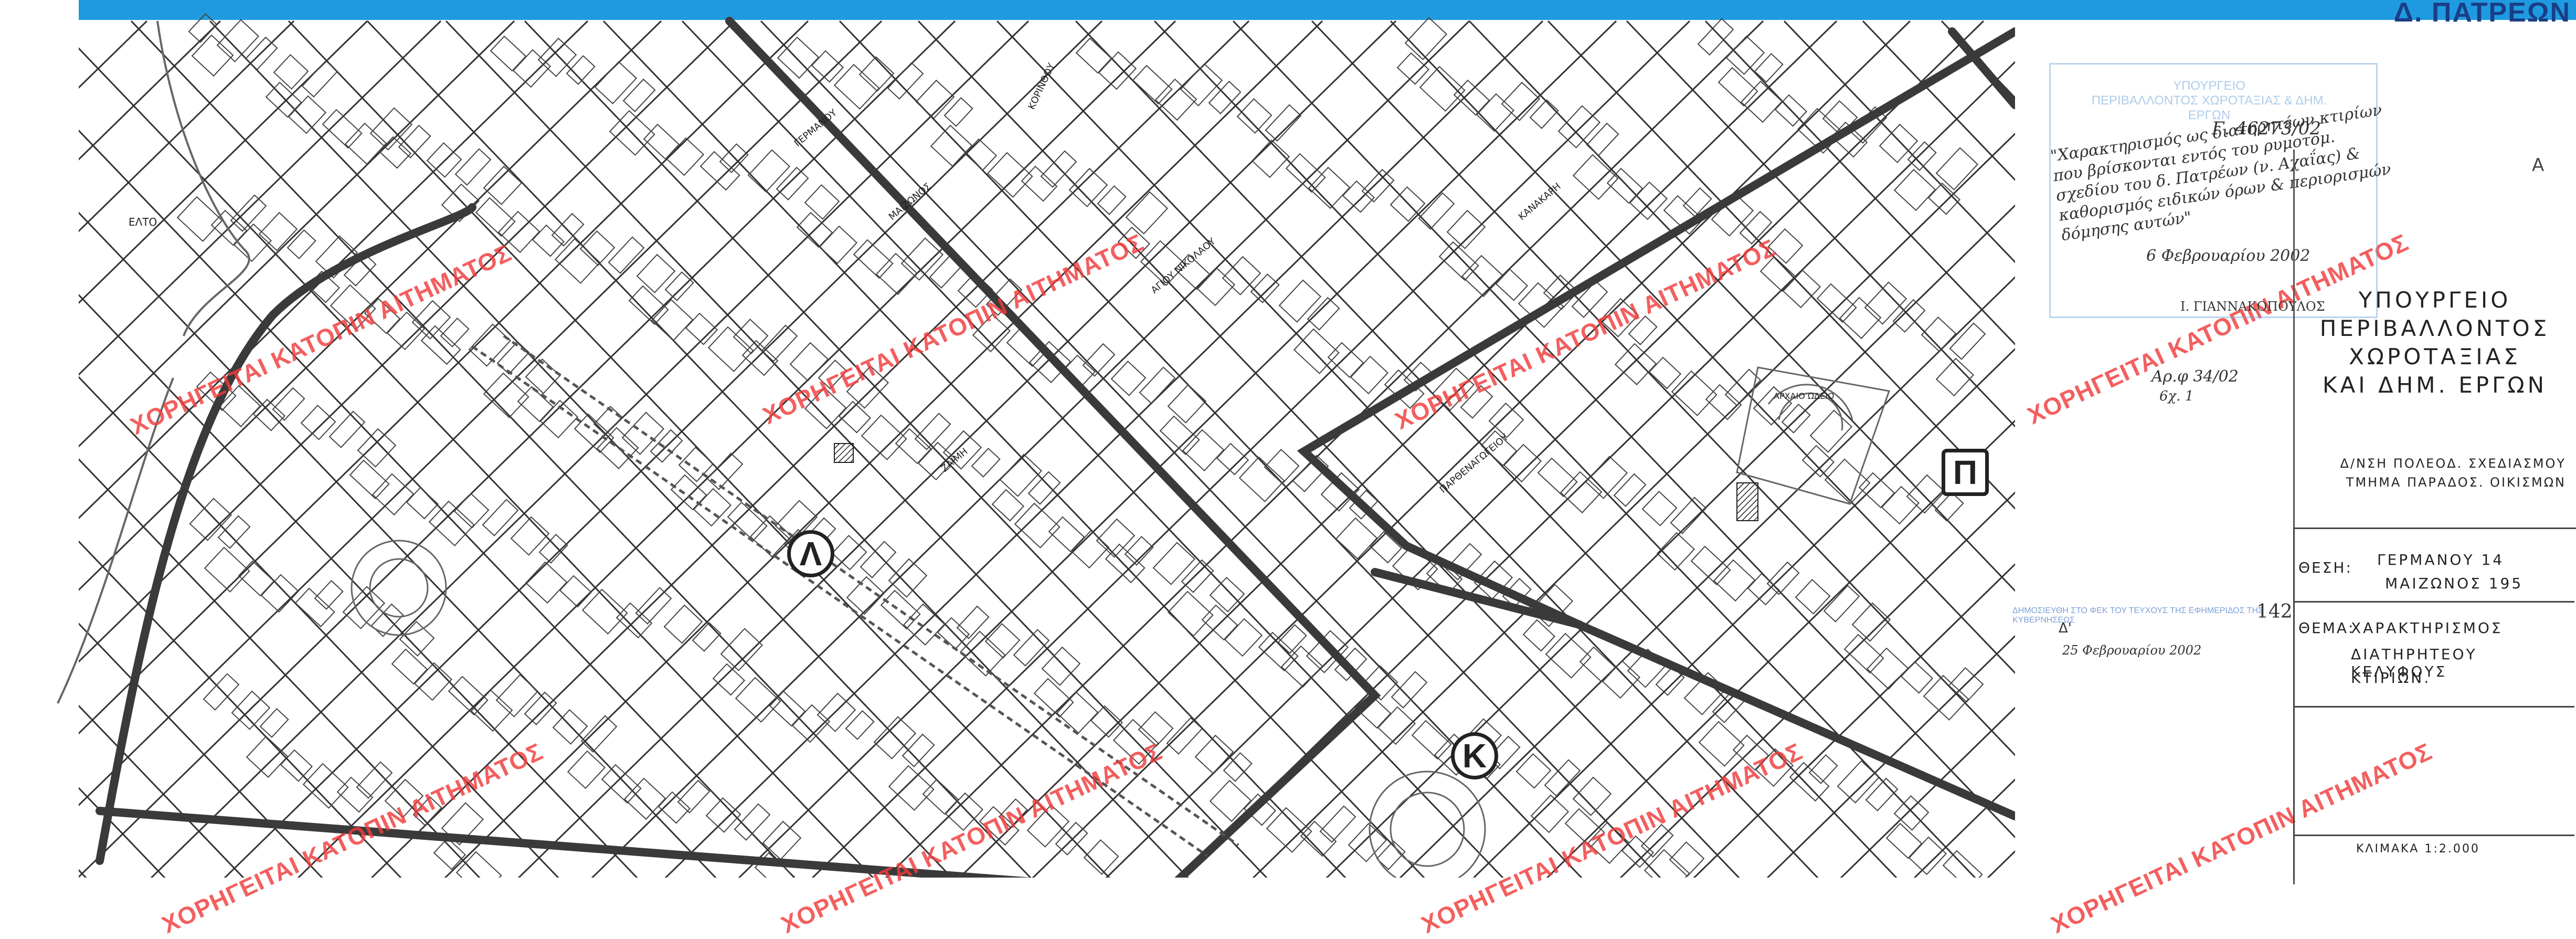 The image size is (2576, 939). I want to click on handwritten-date: 6 Φεβρουαρίου 2002, so click(2228, 256).